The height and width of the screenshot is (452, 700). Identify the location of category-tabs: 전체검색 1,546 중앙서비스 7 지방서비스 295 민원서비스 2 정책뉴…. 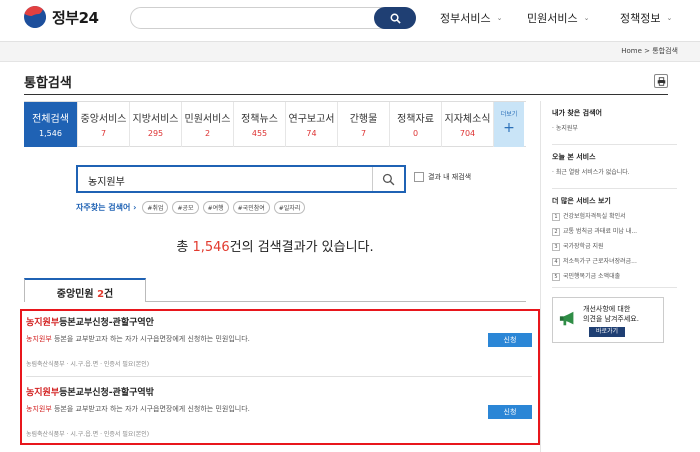
(275, 124).